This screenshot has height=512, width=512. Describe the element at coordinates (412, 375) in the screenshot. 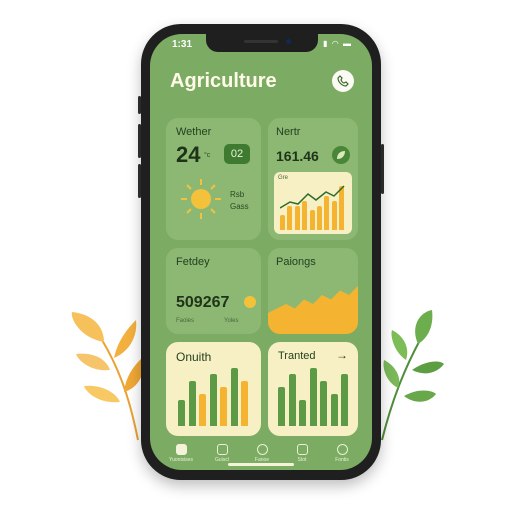

I see `green-leaves-icon` at that location.